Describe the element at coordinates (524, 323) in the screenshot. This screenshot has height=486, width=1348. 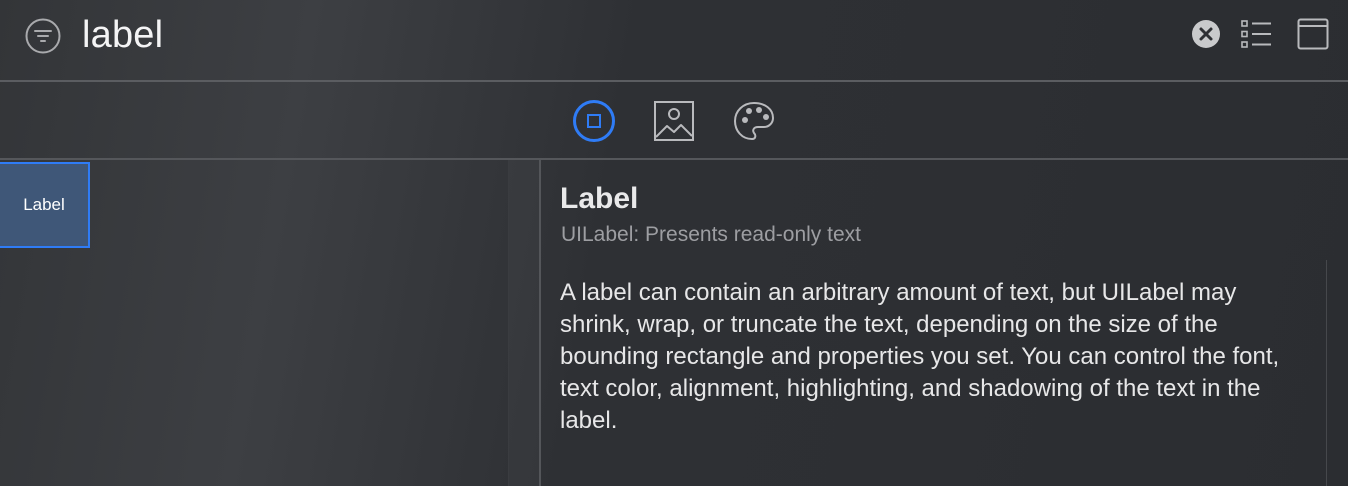
I see `panel-divider` at that location.